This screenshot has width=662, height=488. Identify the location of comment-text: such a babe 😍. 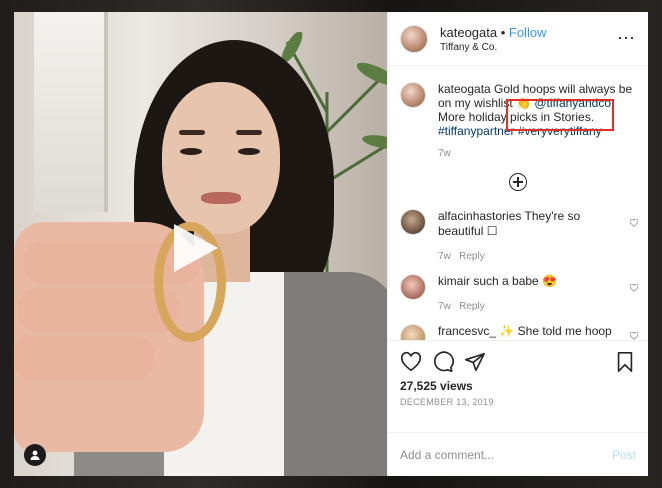
(515, 281).